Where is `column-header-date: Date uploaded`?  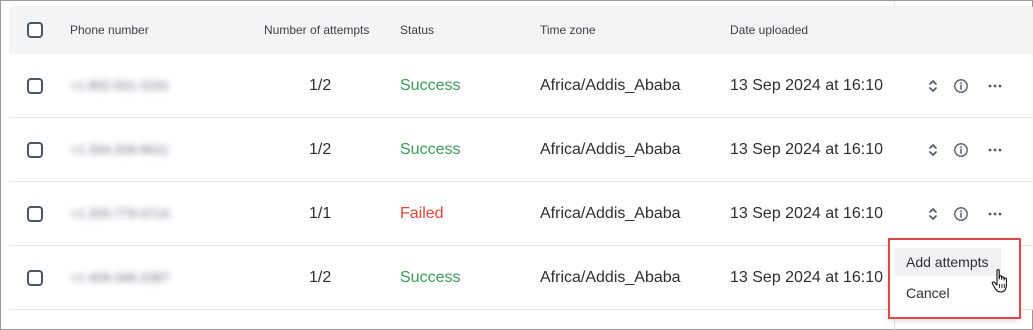 column-header-date: Date uploaded is located at coordinates (769, 30).